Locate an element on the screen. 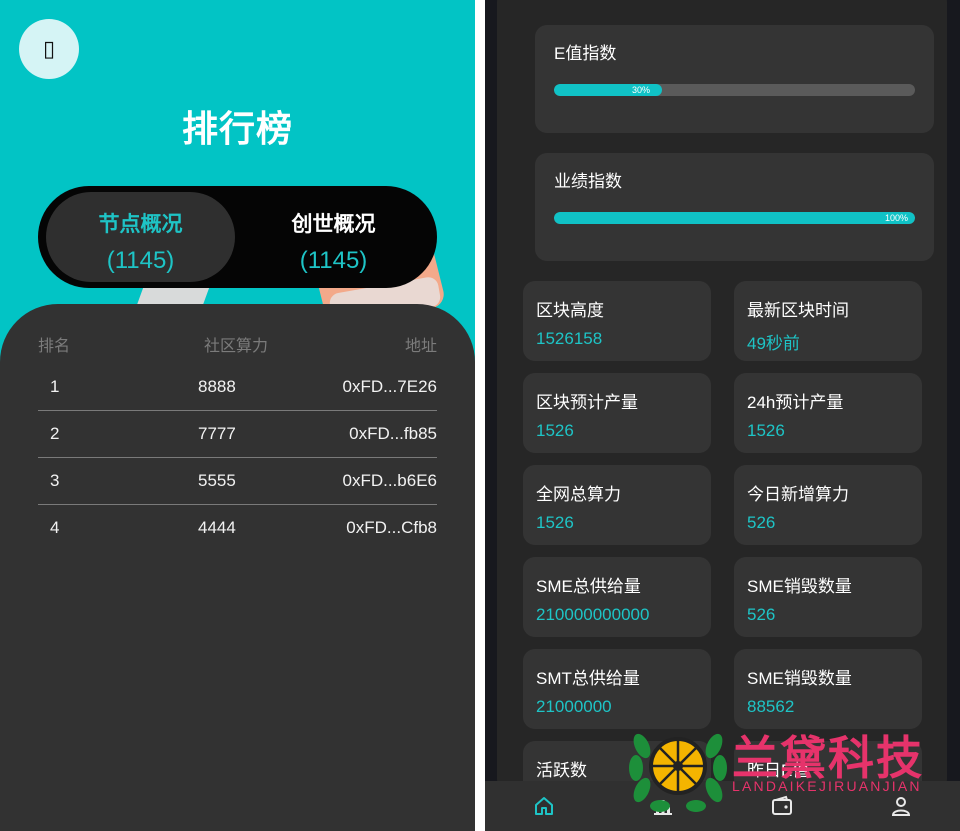 The image size is (960, 831). stat-label: 最新区块时间 is located at coordinates (798, 310).